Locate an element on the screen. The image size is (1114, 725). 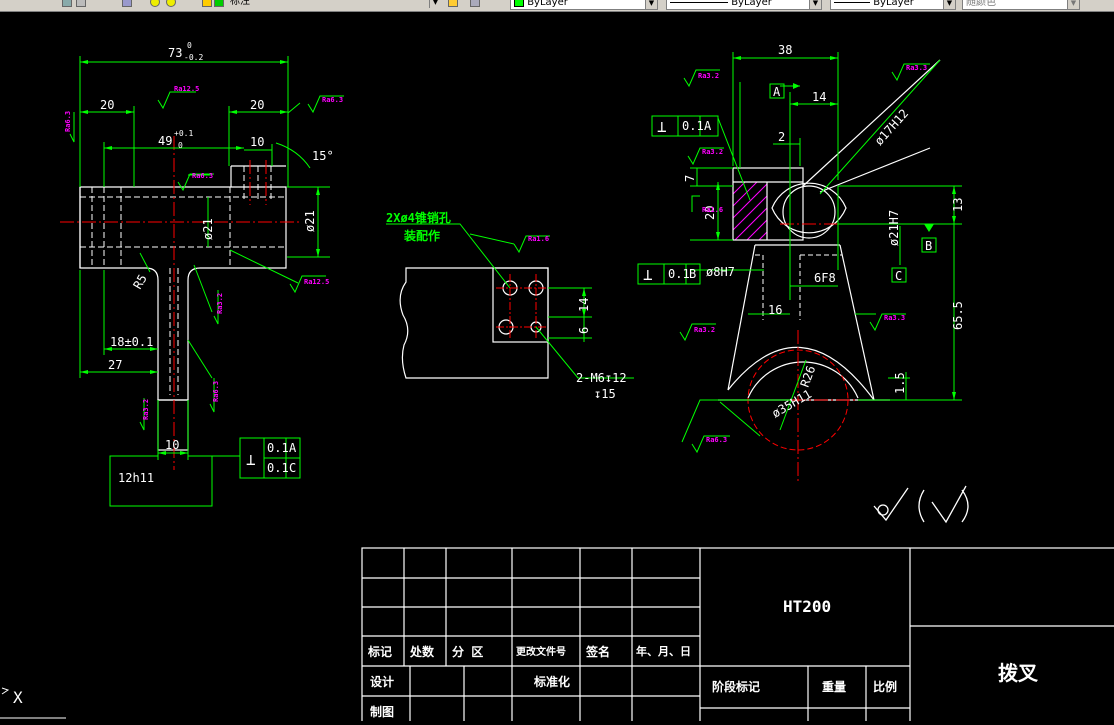
linetype-control: ByLayer ▼ is located at coordinates (744, 5).